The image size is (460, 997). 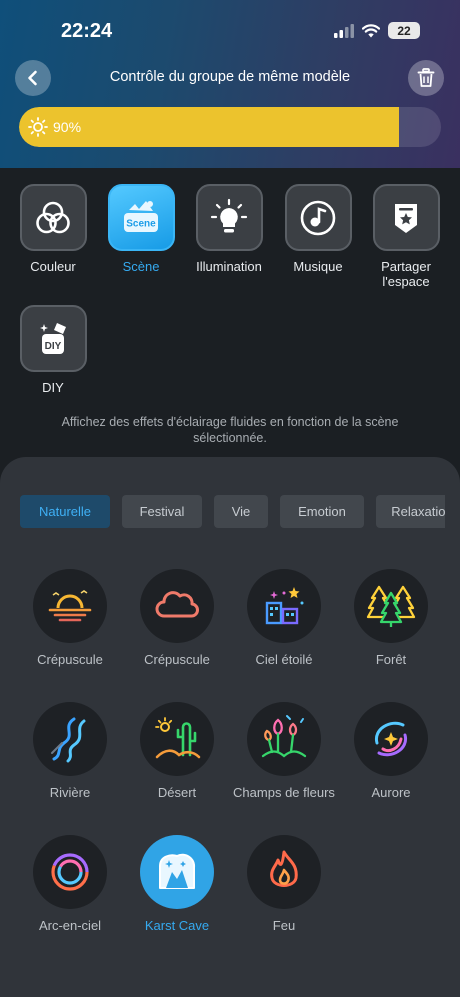 I want to click on status-icons: 22, so click(x=377, y=30).